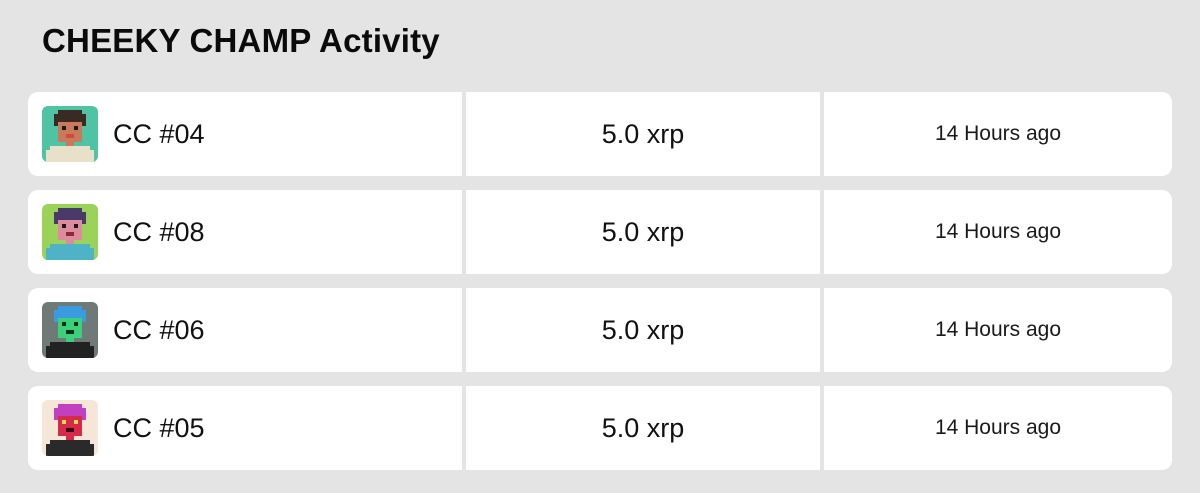  Describe the element at coordinates (245, 134) in the screenshot. I see `nft-cell: CC #04` at that location.